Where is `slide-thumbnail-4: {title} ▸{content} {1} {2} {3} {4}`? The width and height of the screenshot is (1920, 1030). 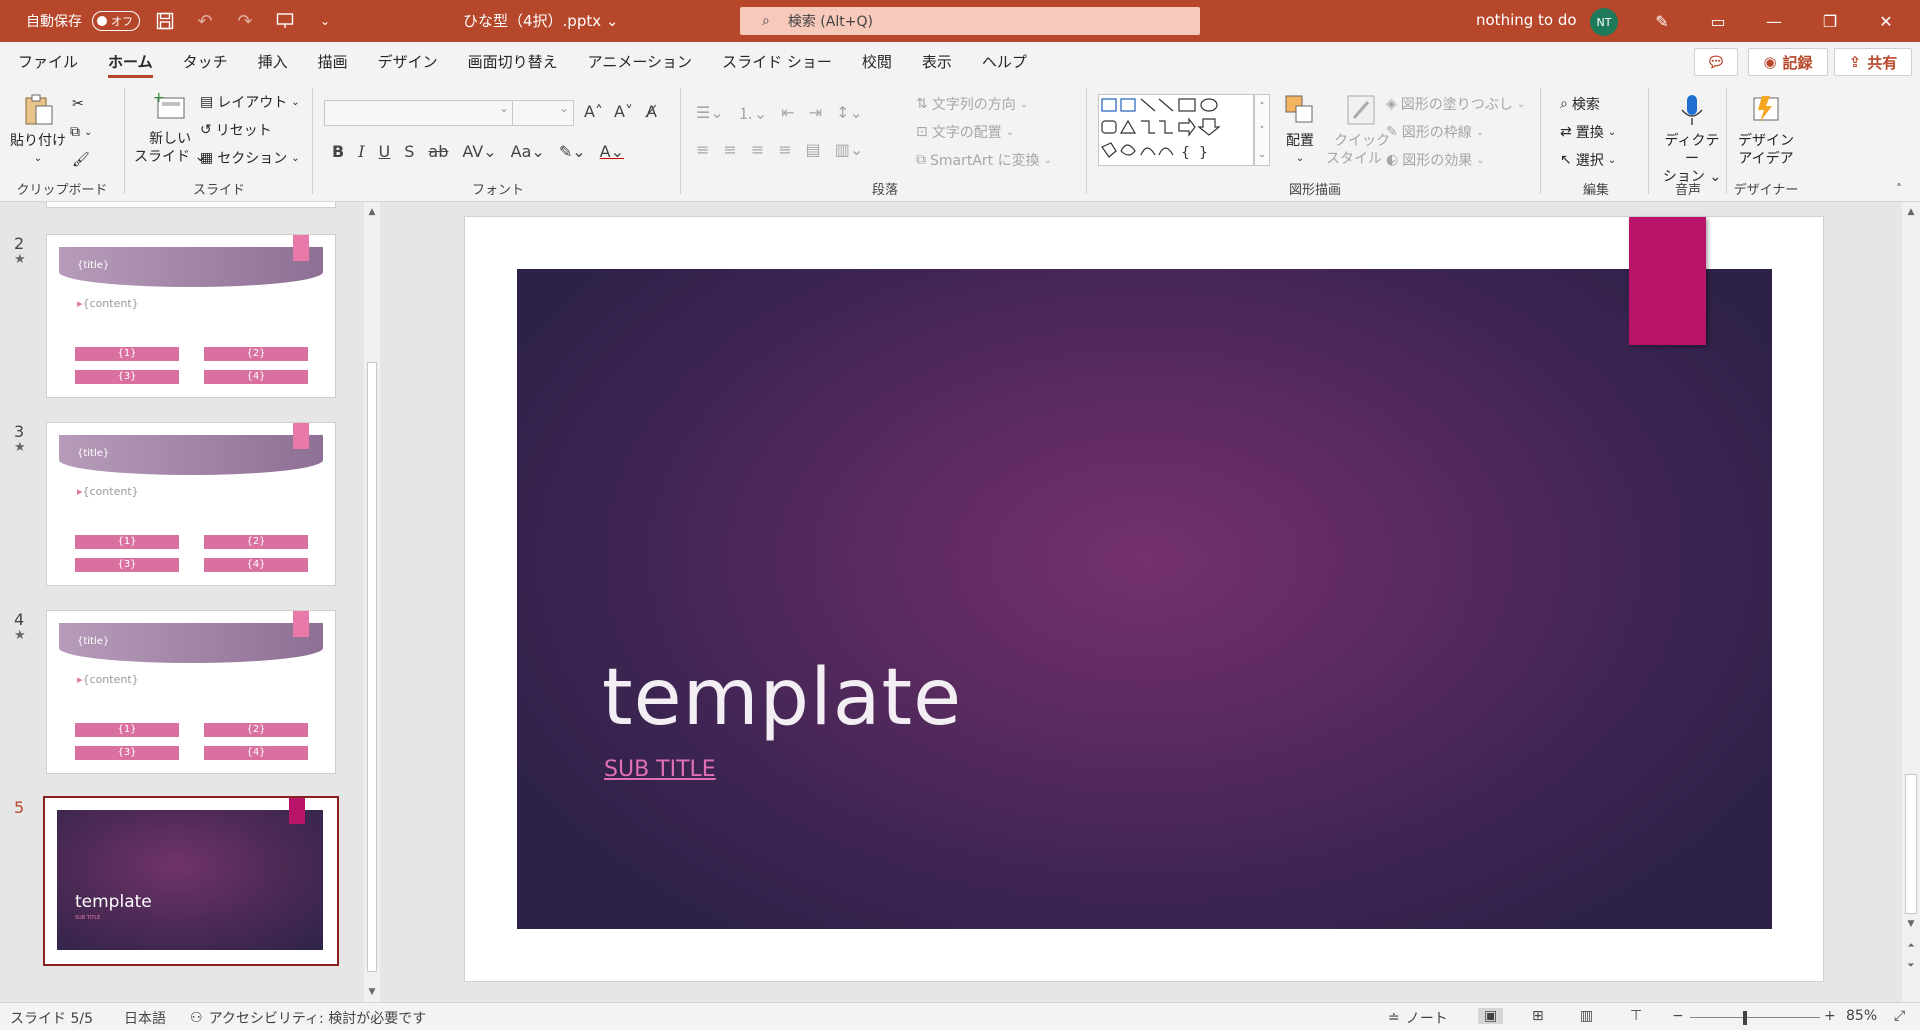 slide-thumbnail-4: {title} ▸{content} {1} {2} {3} {4} is located at coordinates (191, 692).